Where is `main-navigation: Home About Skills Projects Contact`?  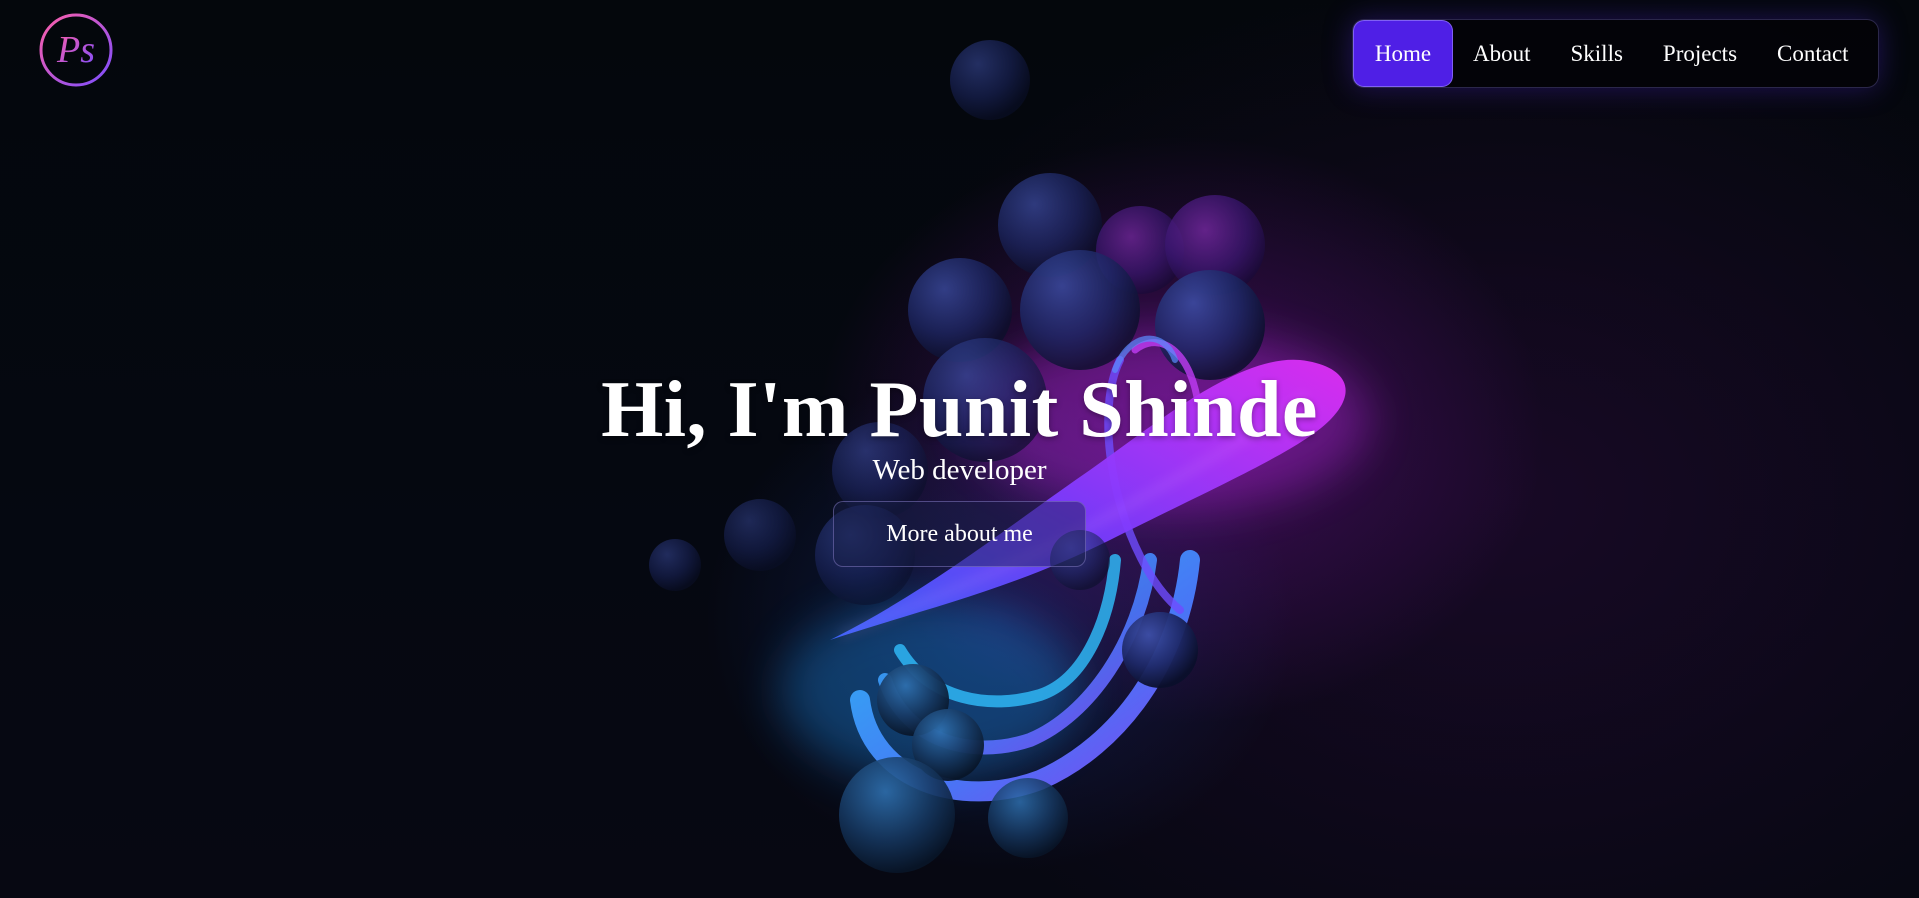 main-navigation: Home About Skills Projects Contact is located at coordinates (1615, 53).